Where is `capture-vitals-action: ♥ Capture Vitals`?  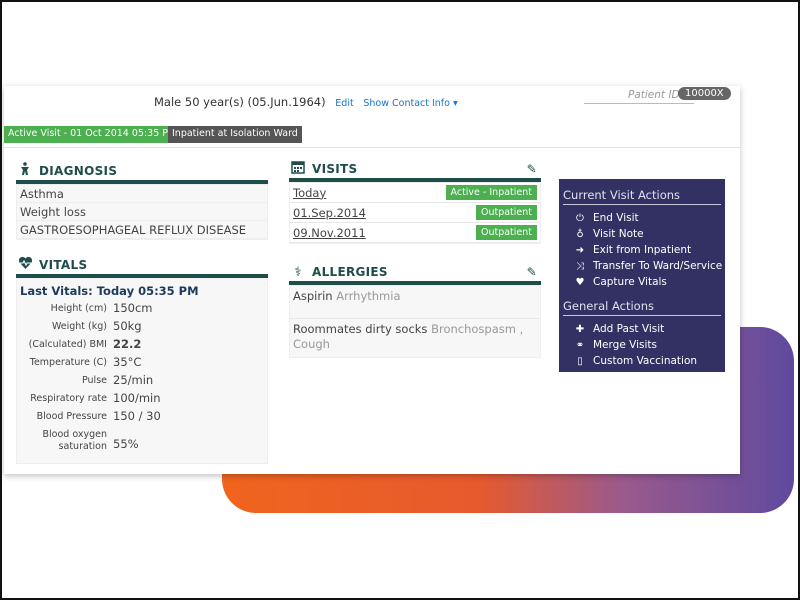 capture-vitals-action: ♥ Capture Vitals is located at coordinates (649, 282).